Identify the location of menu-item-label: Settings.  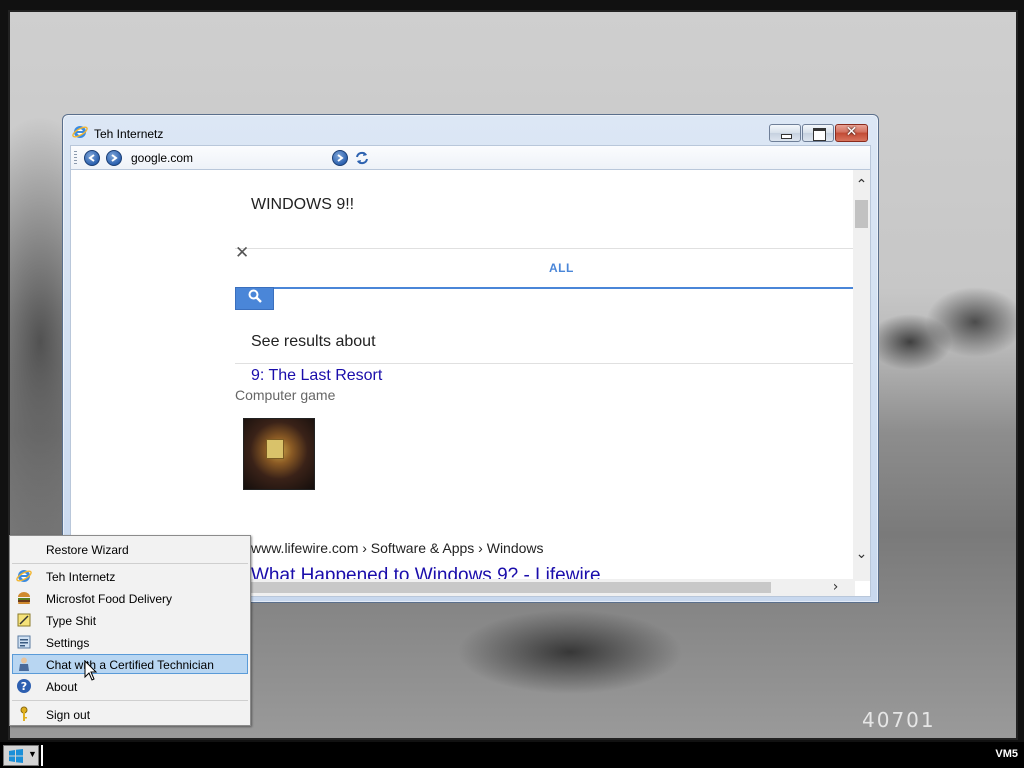
(68, 643).